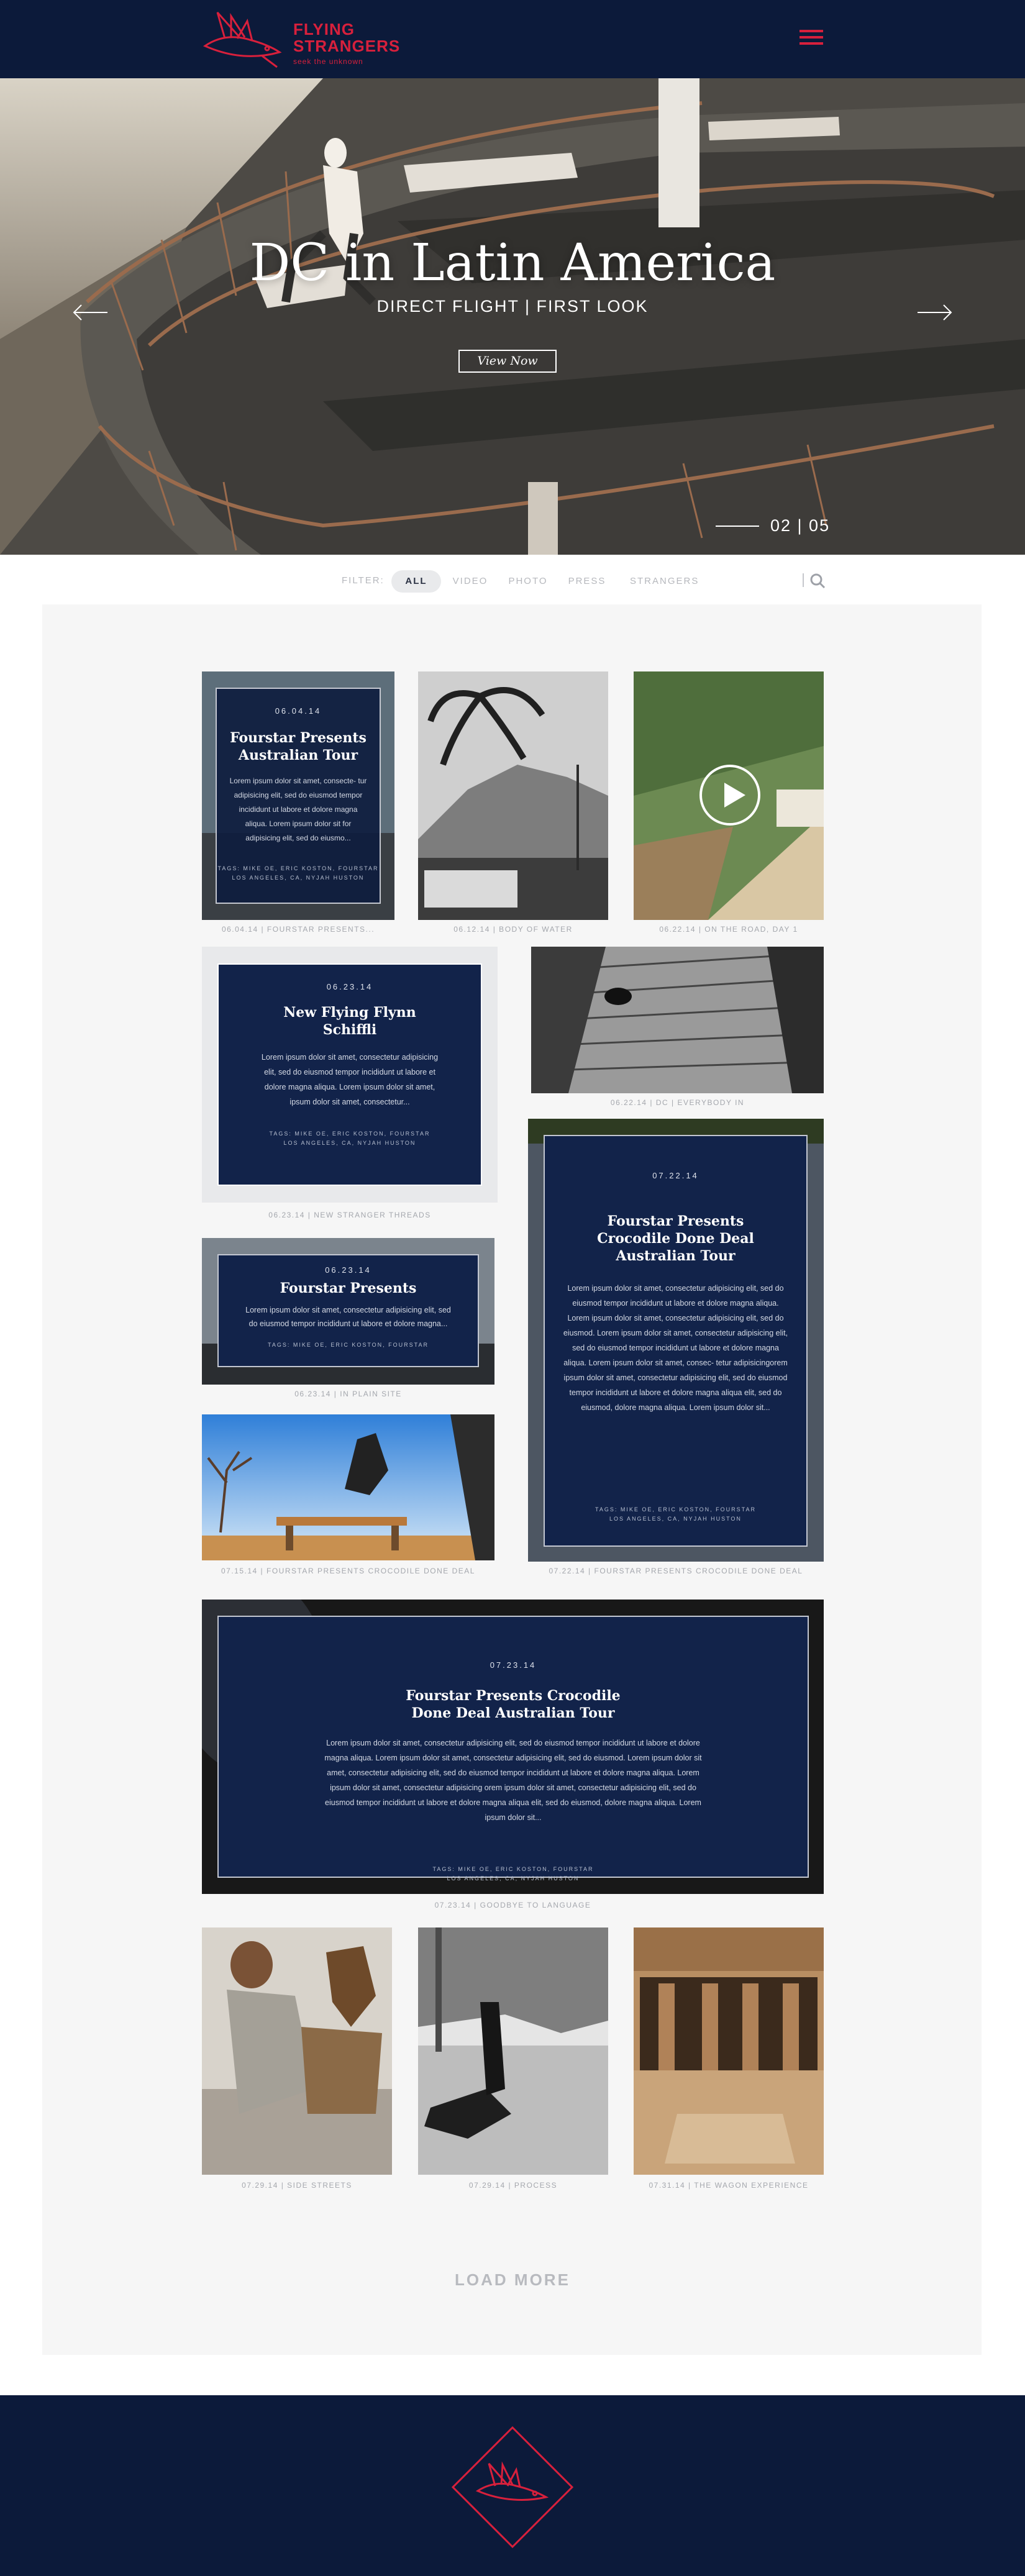 This screenshot has height=2576, width=1025. Describe the element at coordinates (528, 581) in the screenshot. I see `filter-photo: PHOTO` at that location.